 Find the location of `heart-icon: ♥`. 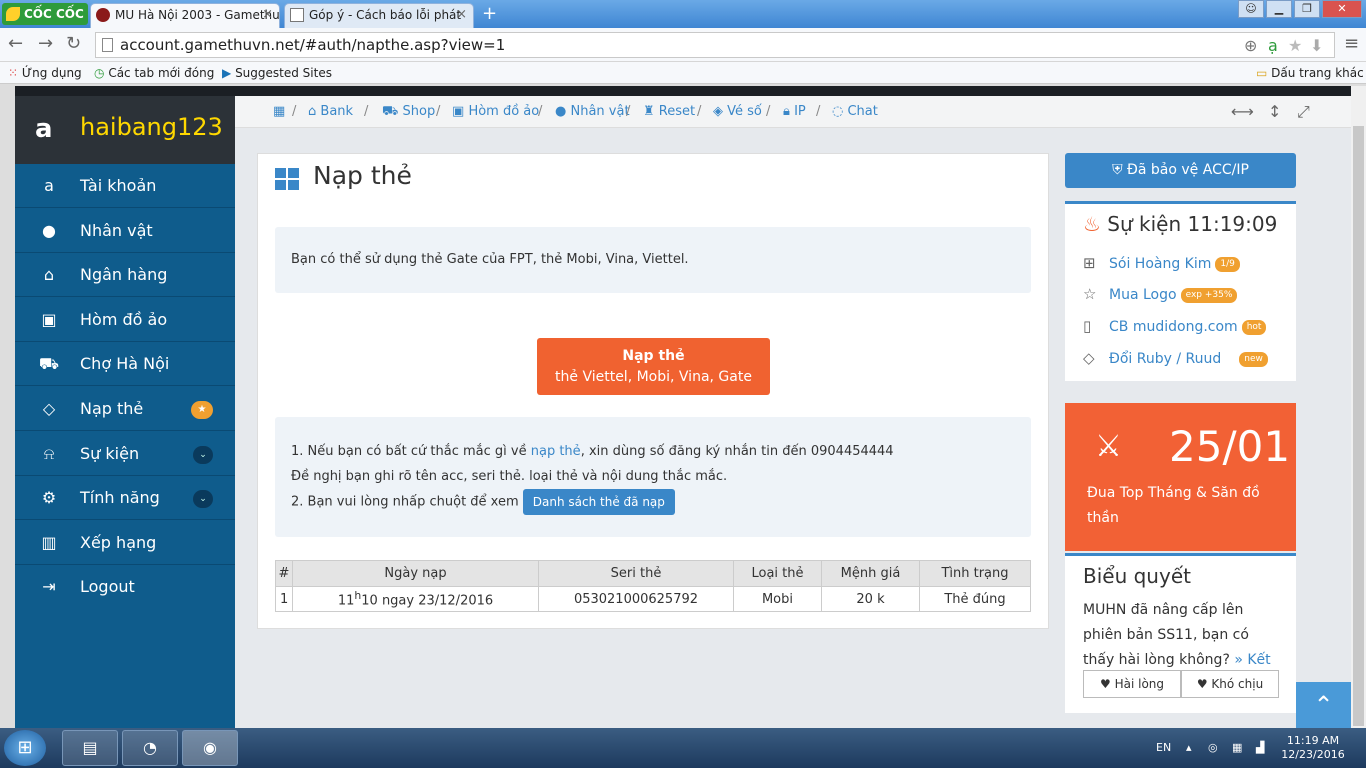

heart-icon: ♥ is located at coordinates (1105, 684).